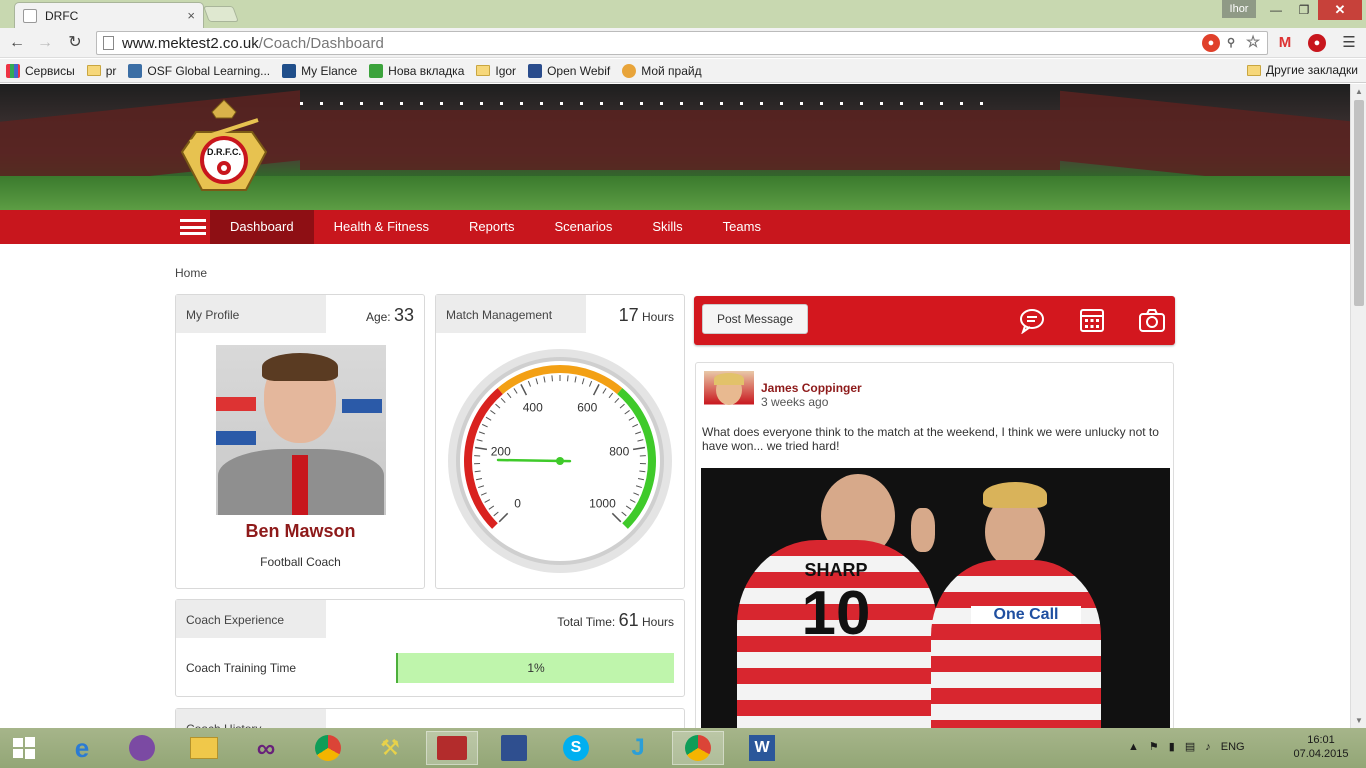  Describe the element at coordinates (638, 748) in the screenshot. I see `jetbrains-icon: J` at that location.